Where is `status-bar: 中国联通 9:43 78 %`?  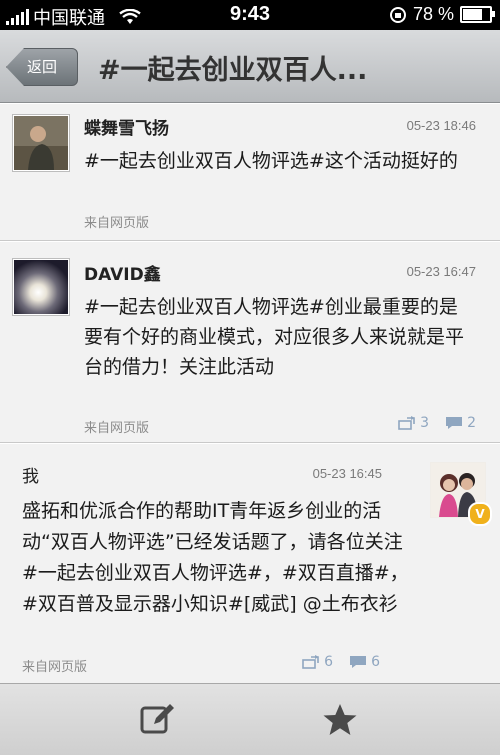
status-bar: 中国联通 9:43 78 % is located at coordinates (250, 15).